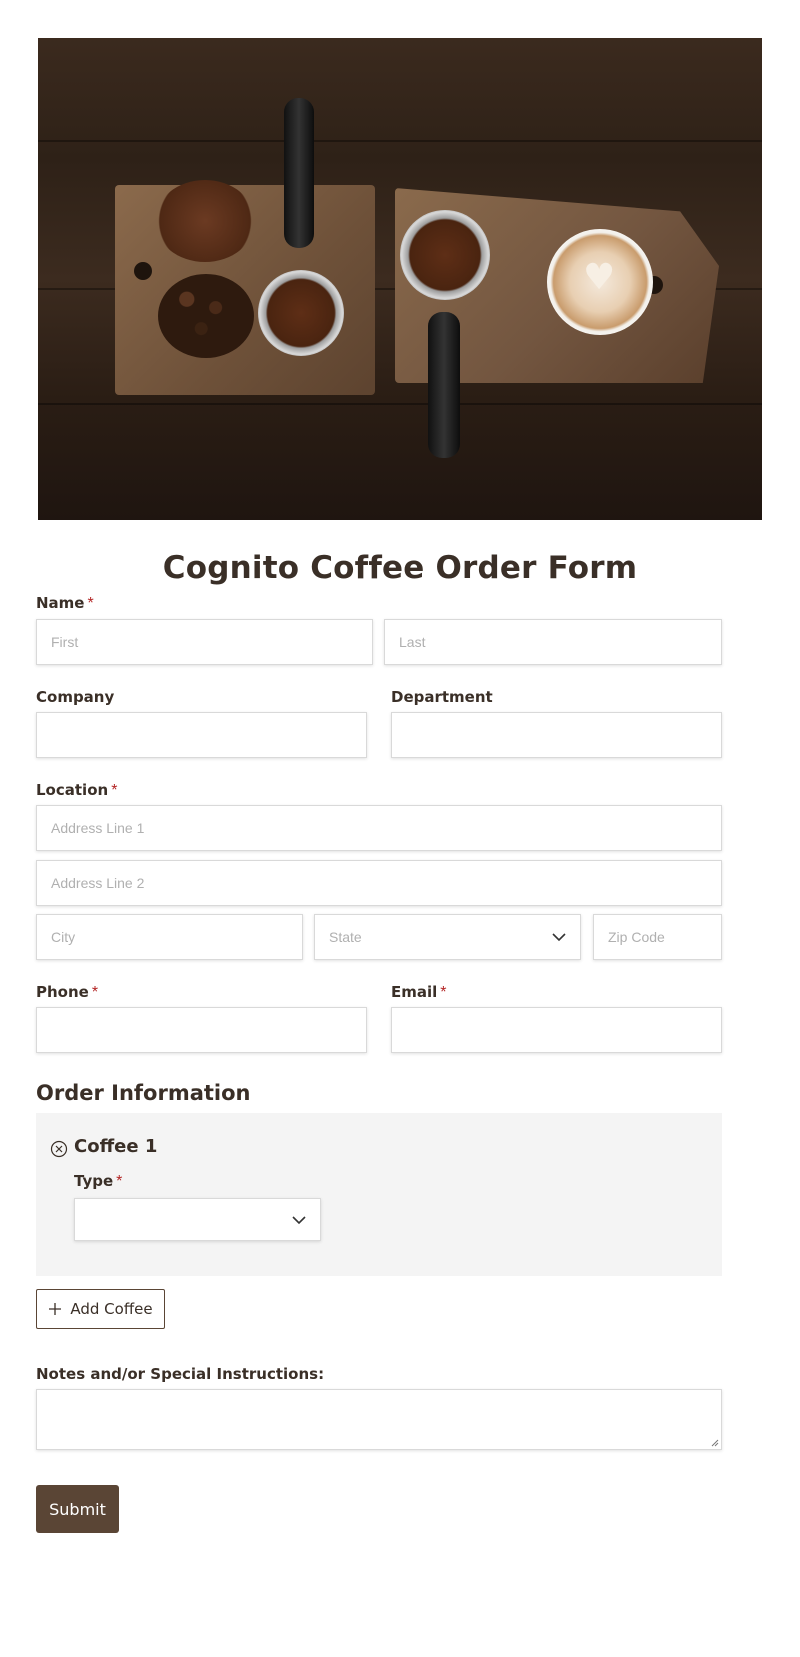  I want to click on last-name-placeholder: Last, so click(412, 642).